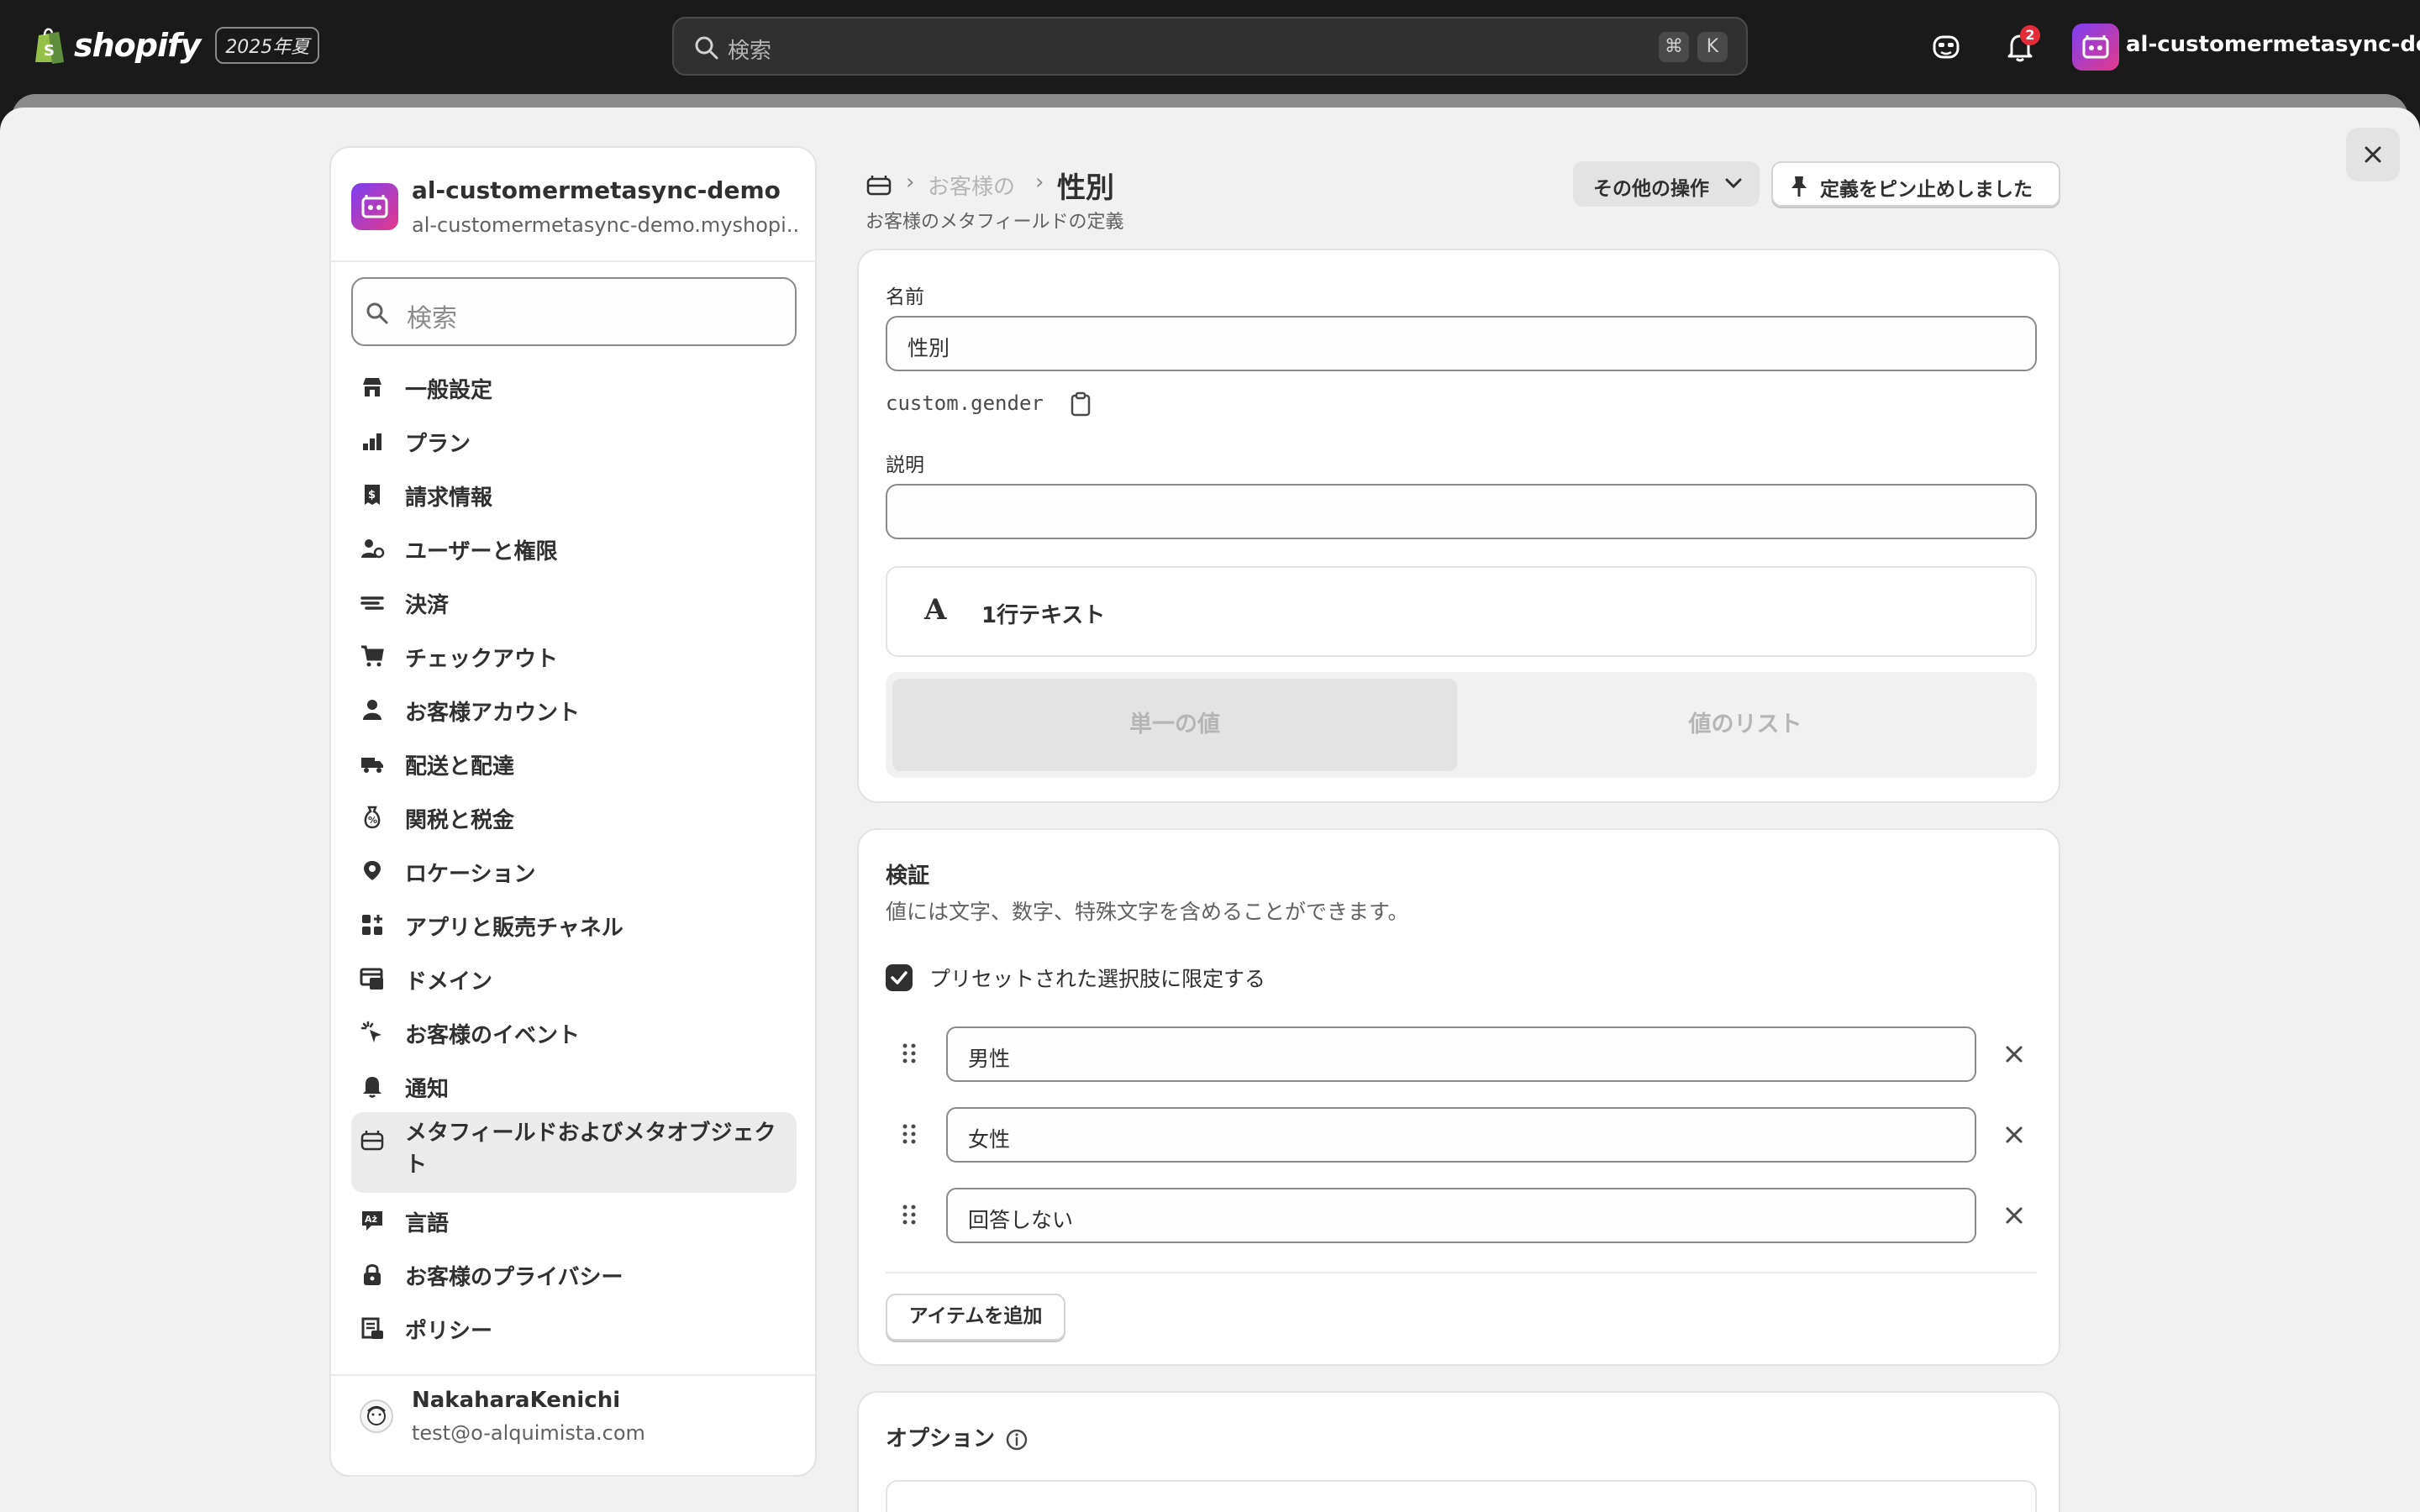 The image size is (2420, 1512). I want to click on policy-icon, so click(372, 1328).